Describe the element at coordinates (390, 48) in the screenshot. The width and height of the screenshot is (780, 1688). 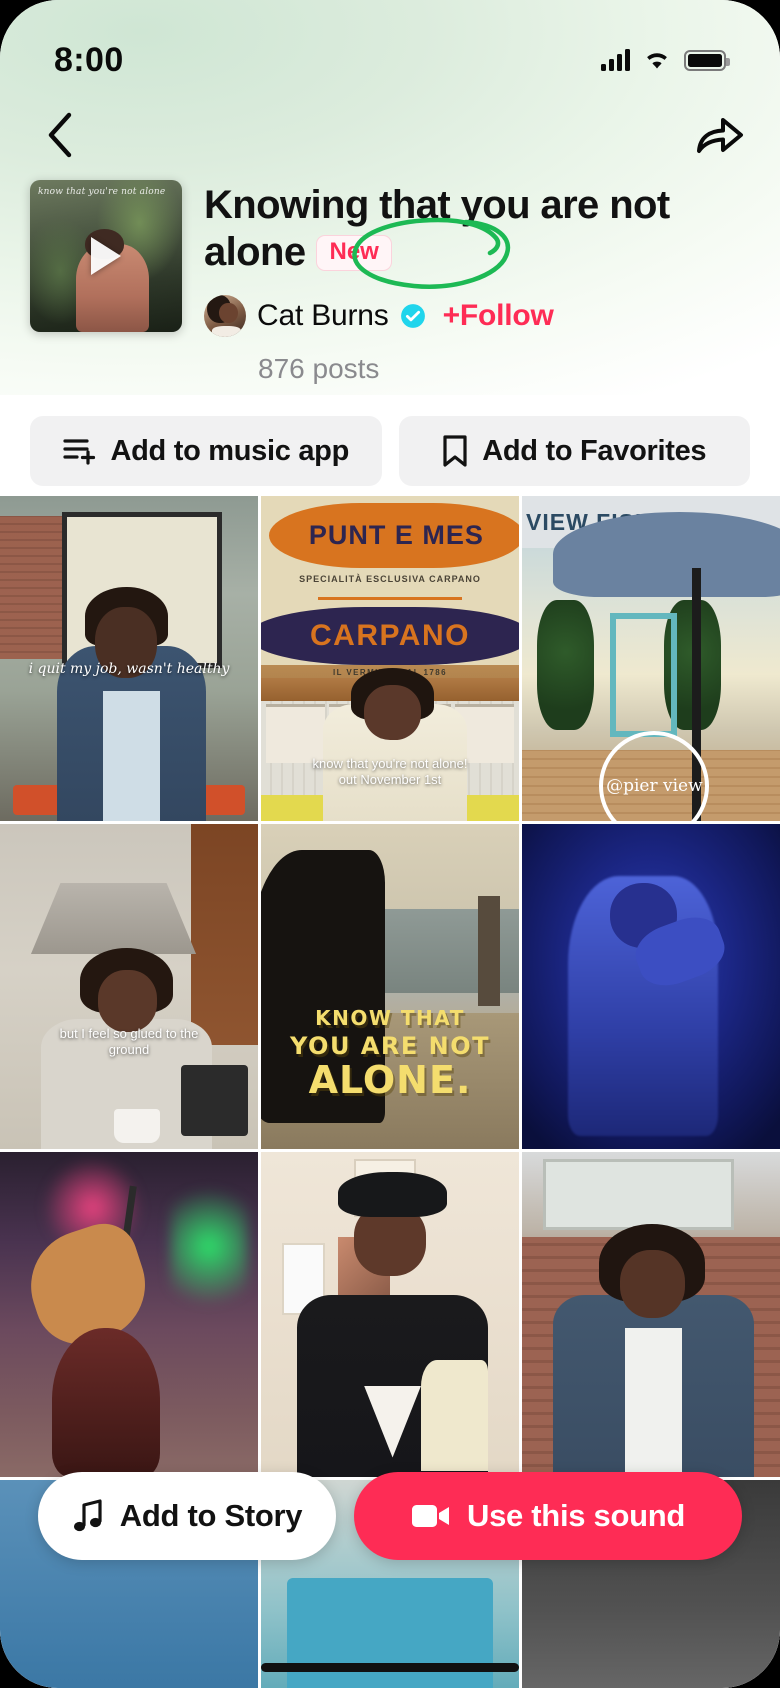
I see `status-bar: 8:00` at that location.